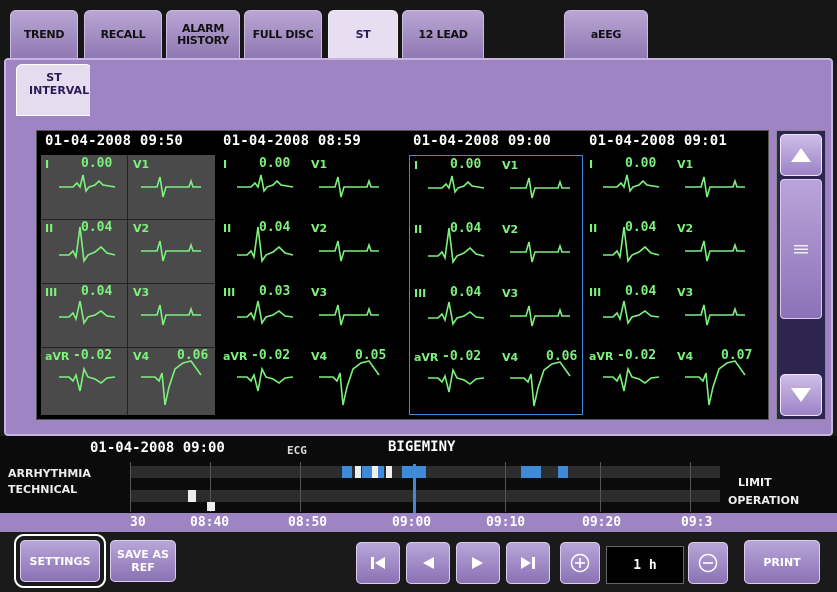 Image resolution: width=837 pixels, height=592 pixels. What do you see at coordinates (602, 522) in the screenshot?
I see `axis-tick: 09:20` at bounding box center [602, 522].